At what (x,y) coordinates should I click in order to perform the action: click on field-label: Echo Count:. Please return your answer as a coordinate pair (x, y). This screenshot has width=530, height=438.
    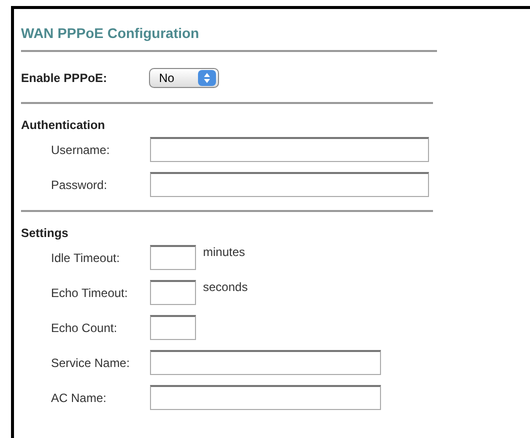
    Looking at the image, I should click on (84, 328).